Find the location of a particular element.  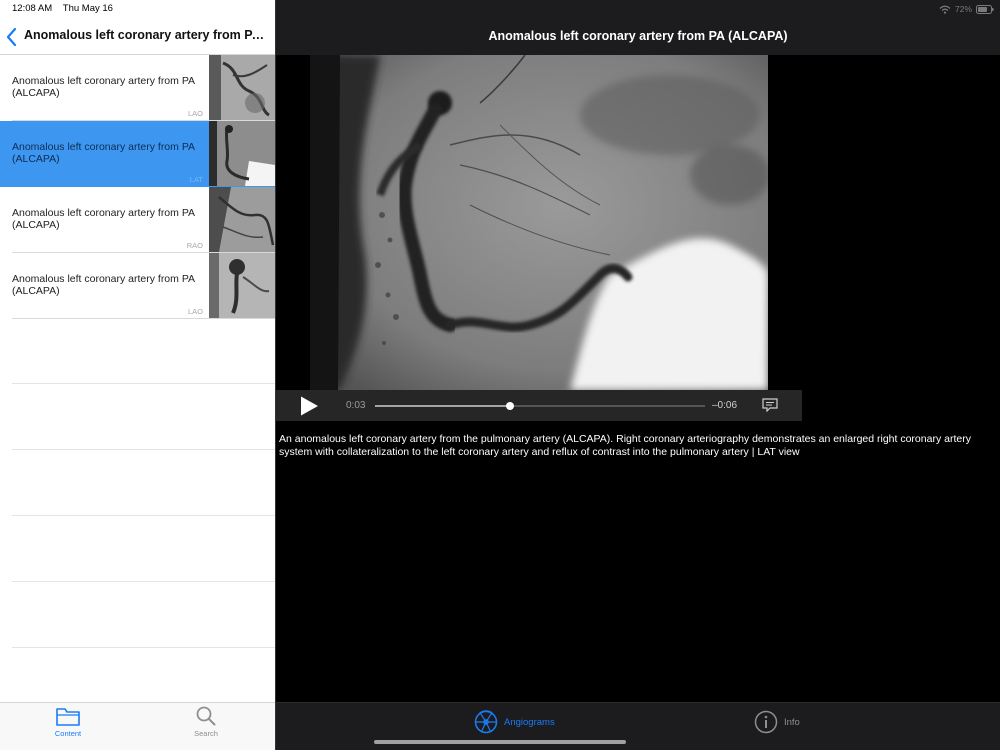

tab-content: Content is located at coordinates (68, 725).